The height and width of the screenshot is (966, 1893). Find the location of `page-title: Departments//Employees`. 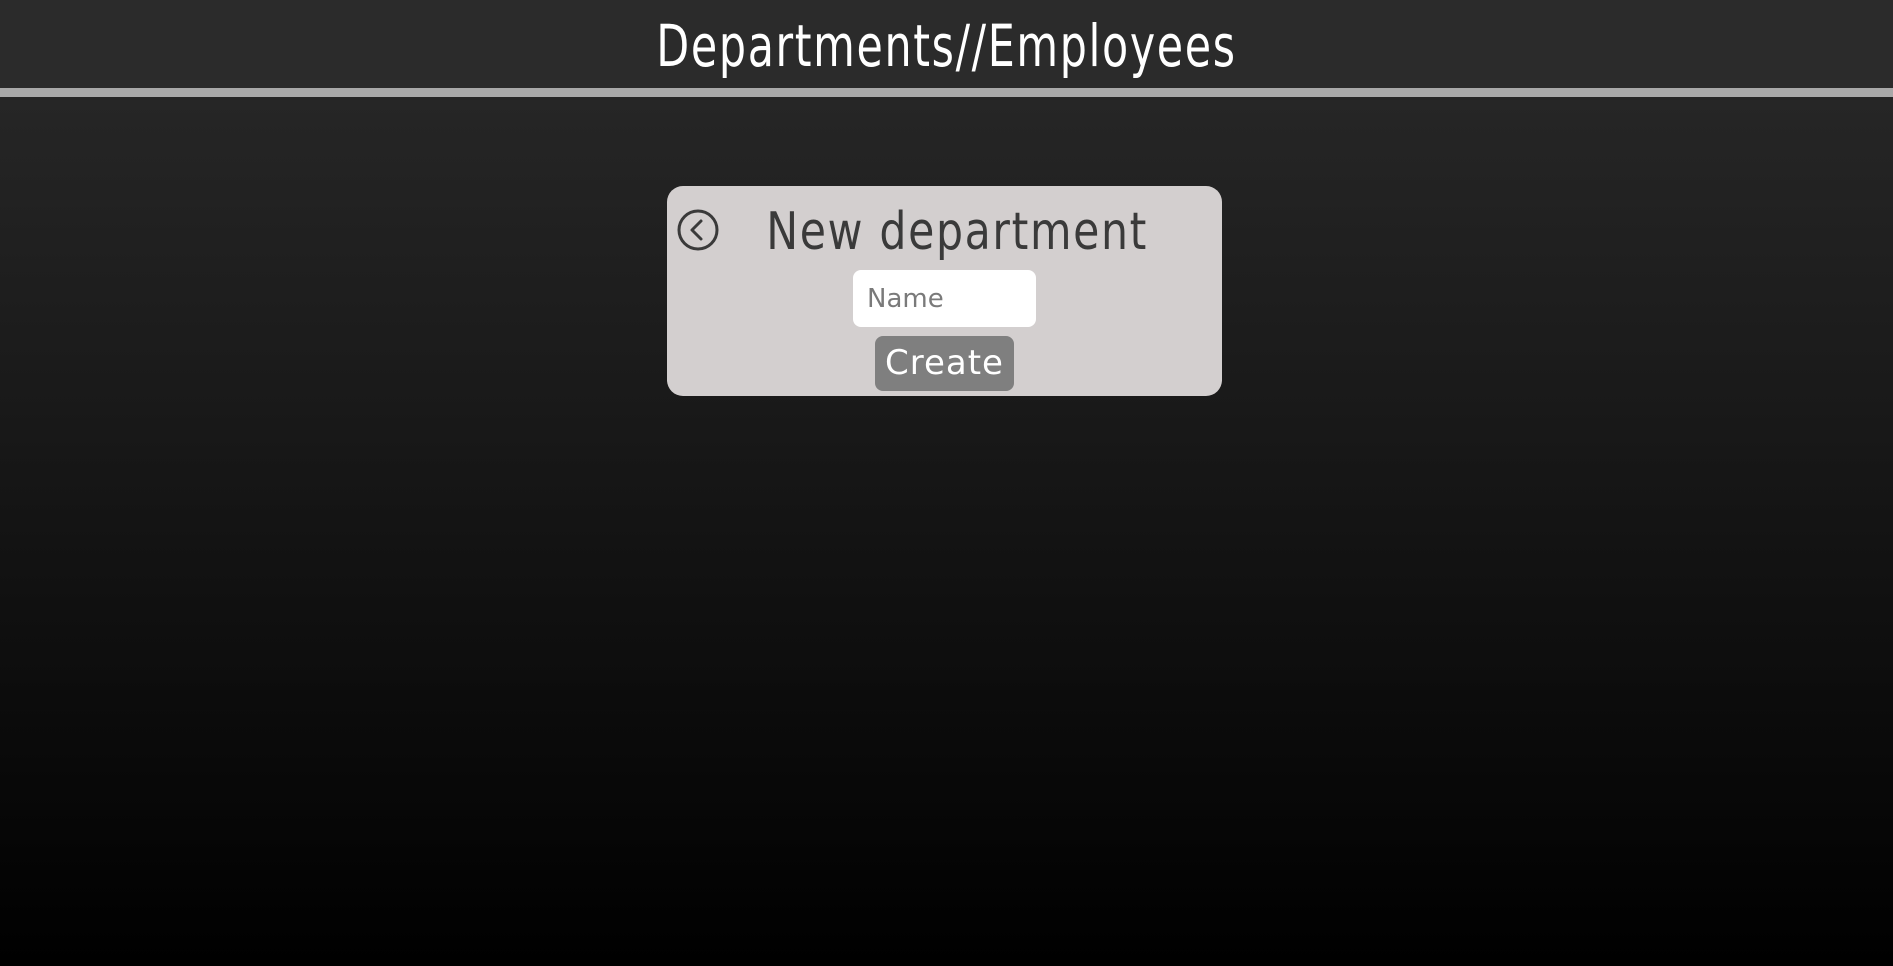

page-title: Departments//Employees is located at coordinates (946, 46).